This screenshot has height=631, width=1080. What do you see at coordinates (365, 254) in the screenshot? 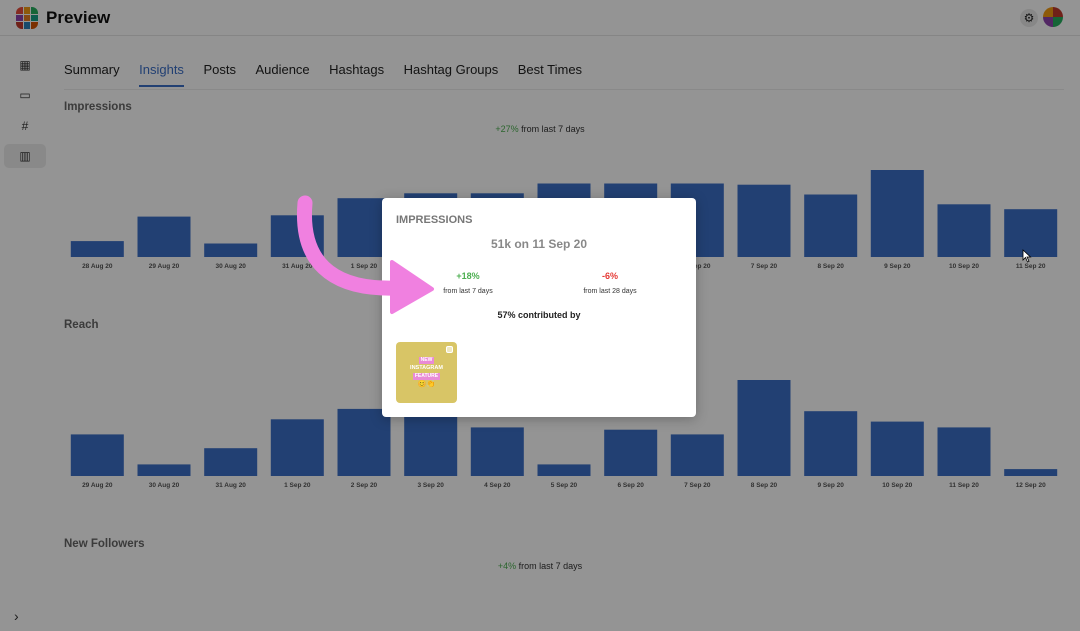
I see `highlight-arrow-icon` at bounding box center [365, 254].